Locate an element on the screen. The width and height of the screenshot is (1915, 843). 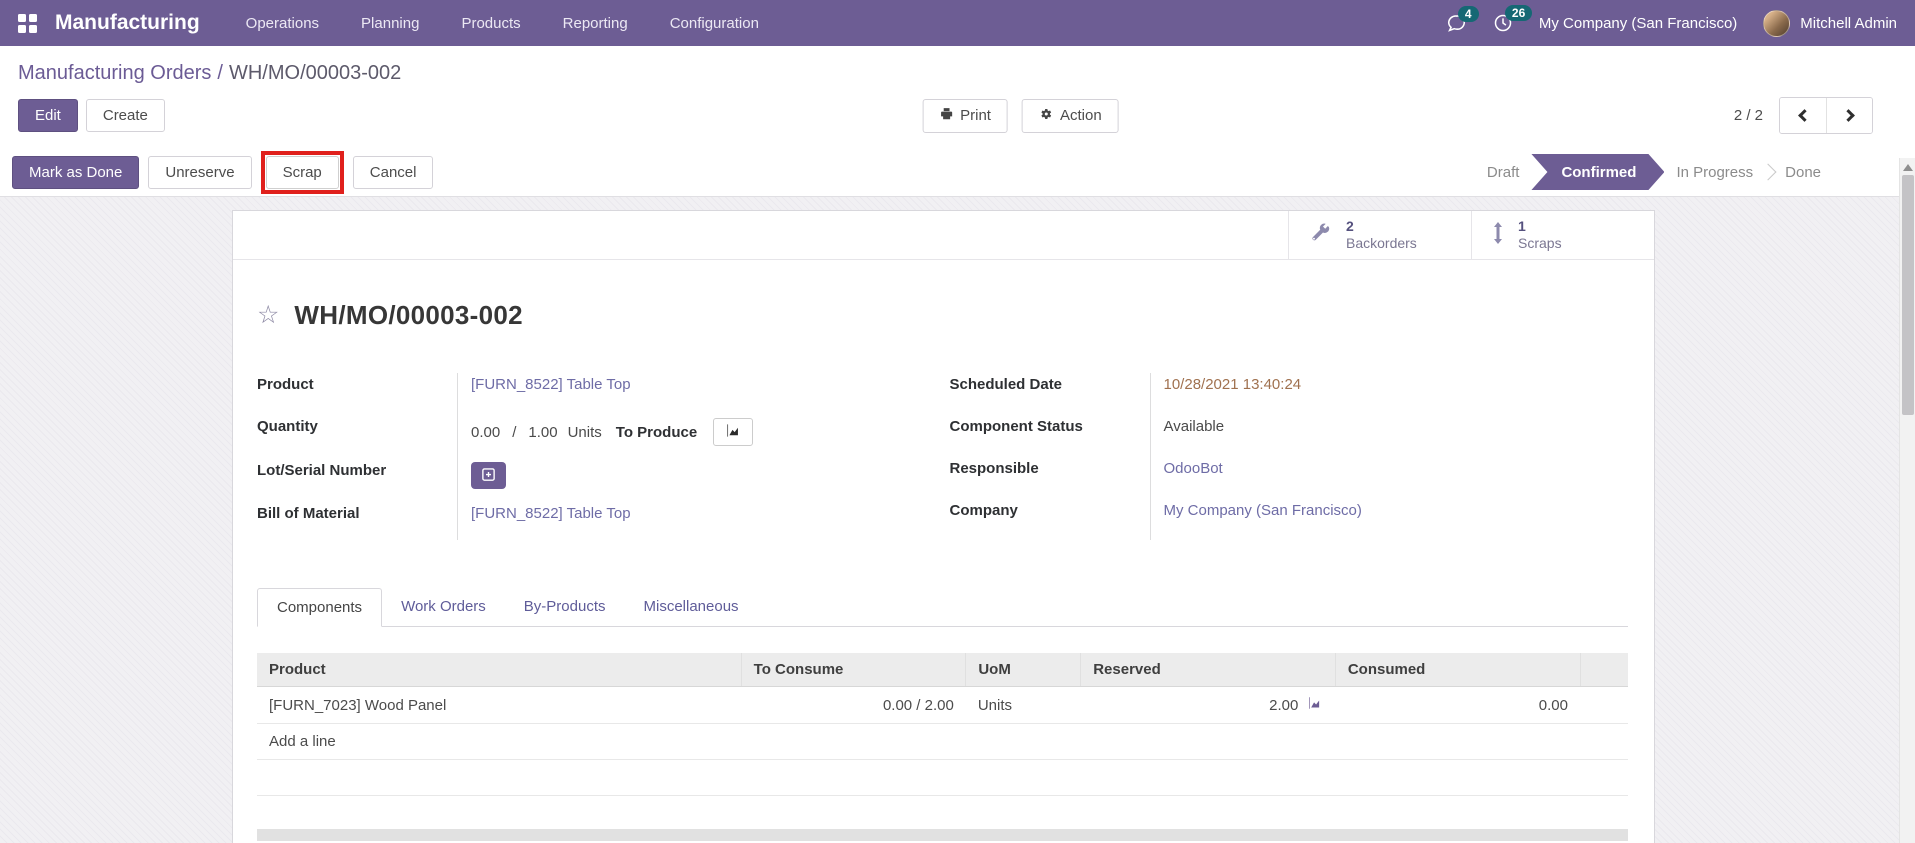
scraps-stat-button: 1 Scraps is located at coordinates (1562, 235).